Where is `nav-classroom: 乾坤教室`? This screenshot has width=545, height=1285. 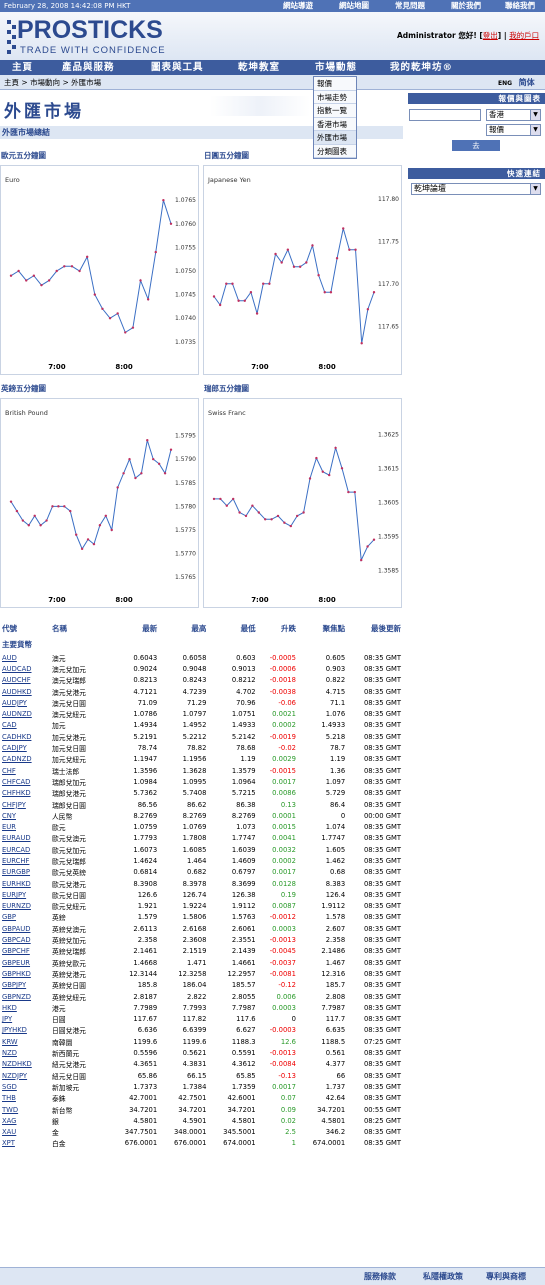
nav-classroom: 乾坤教室 is located at coordinates (259, 67).